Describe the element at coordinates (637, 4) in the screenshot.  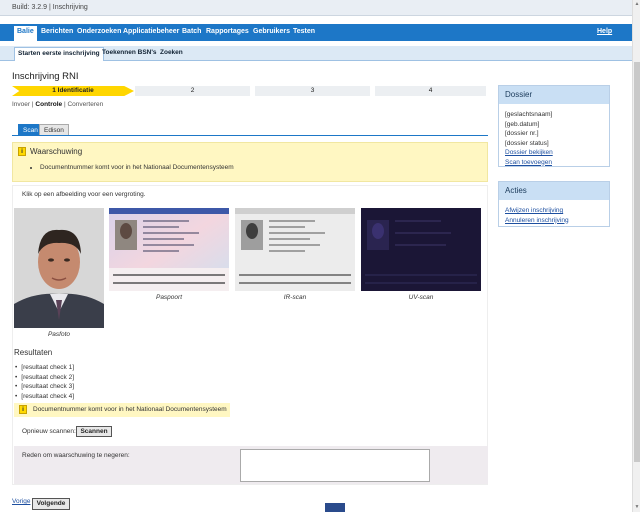
I see `scroll-up-icon: ▲` at that location.